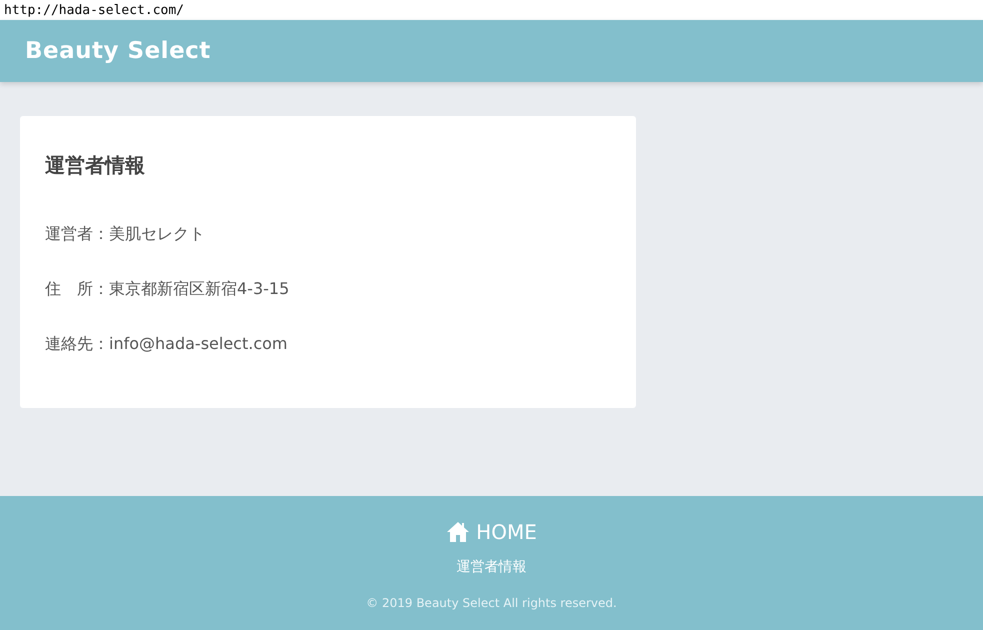 The image size is (983, 630). I want to click on info-row-text: 連絡先：info@hada-select.com, so click(166, 343).